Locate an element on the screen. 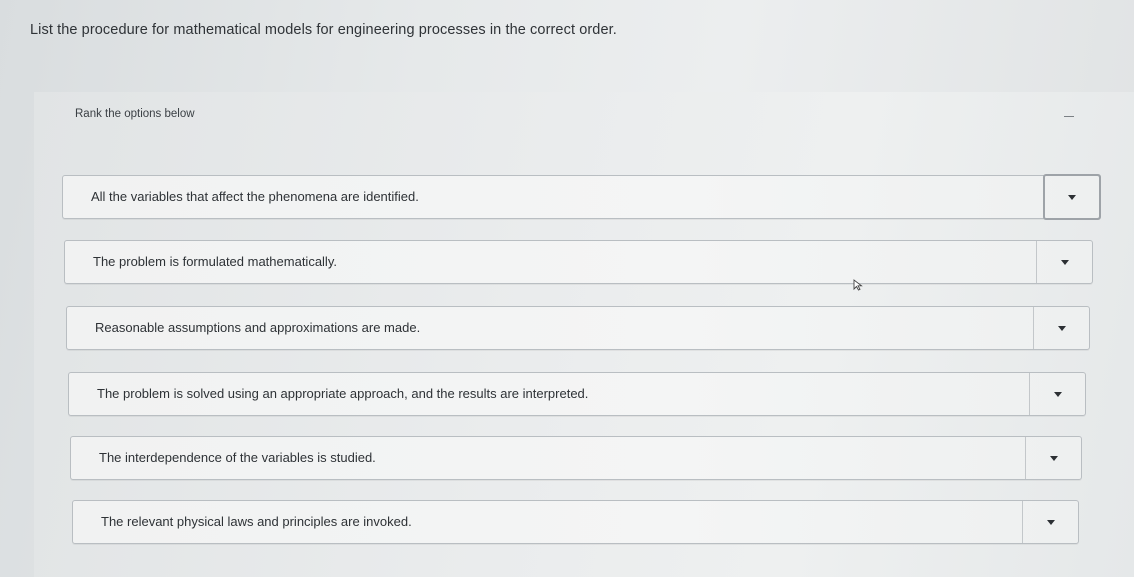  minus-icon is located at coordinates (1069, 116).